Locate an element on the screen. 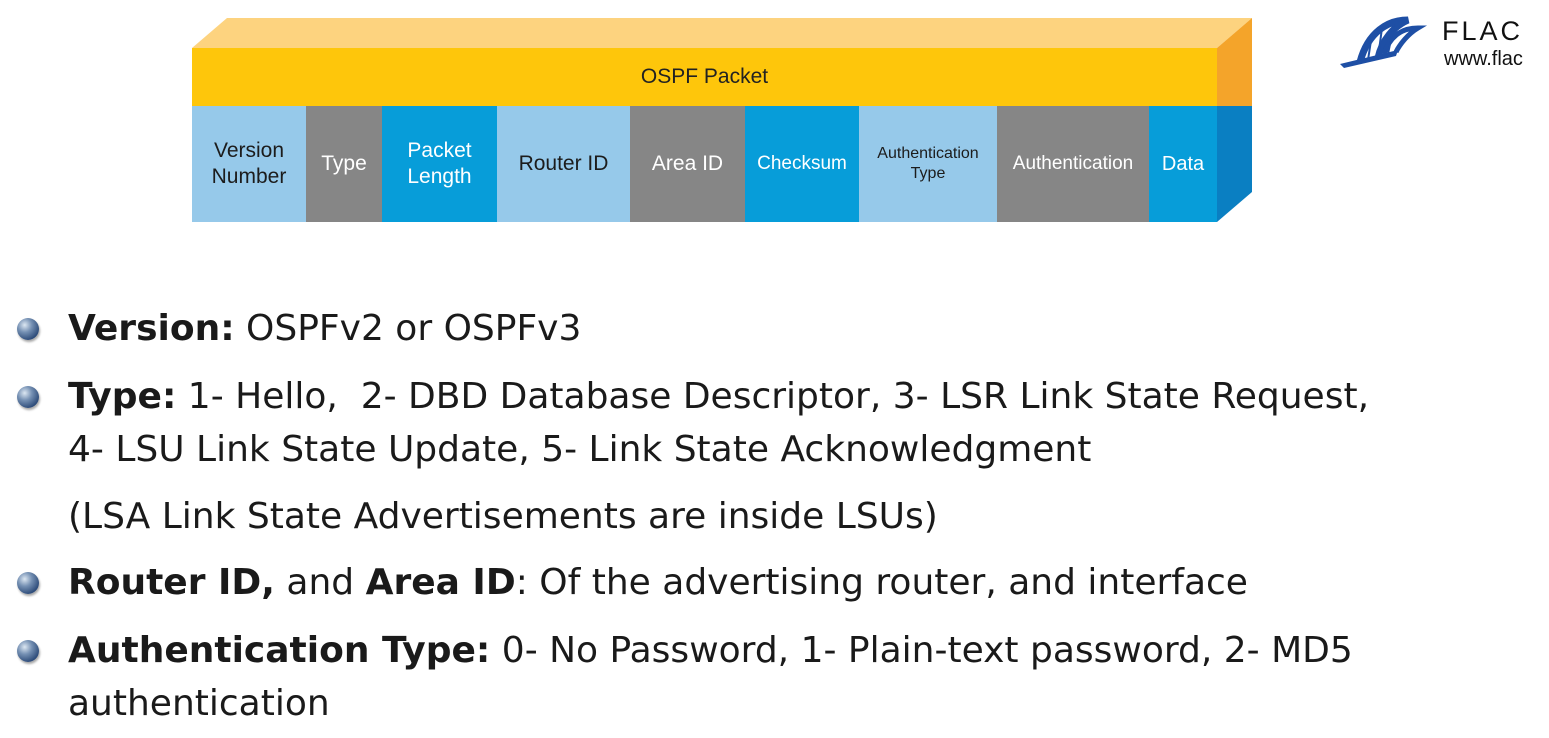 The width and height of the screenshot is (1549, 738). flackbox-logo: FLAC www.flac is located at coordinates (1443, 42).